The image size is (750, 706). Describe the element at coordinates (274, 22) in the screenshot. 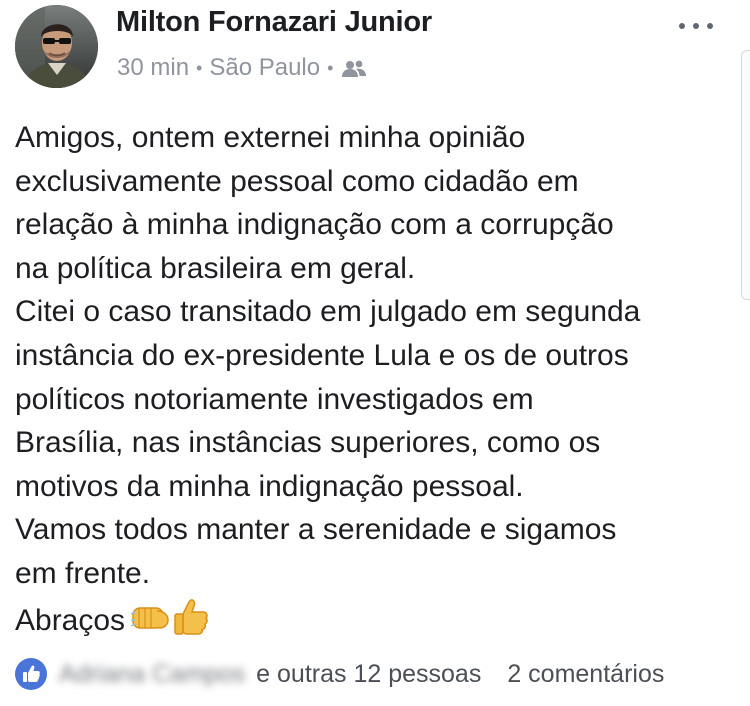

I see `author-name: Milton Fornazari Junior` at that location.